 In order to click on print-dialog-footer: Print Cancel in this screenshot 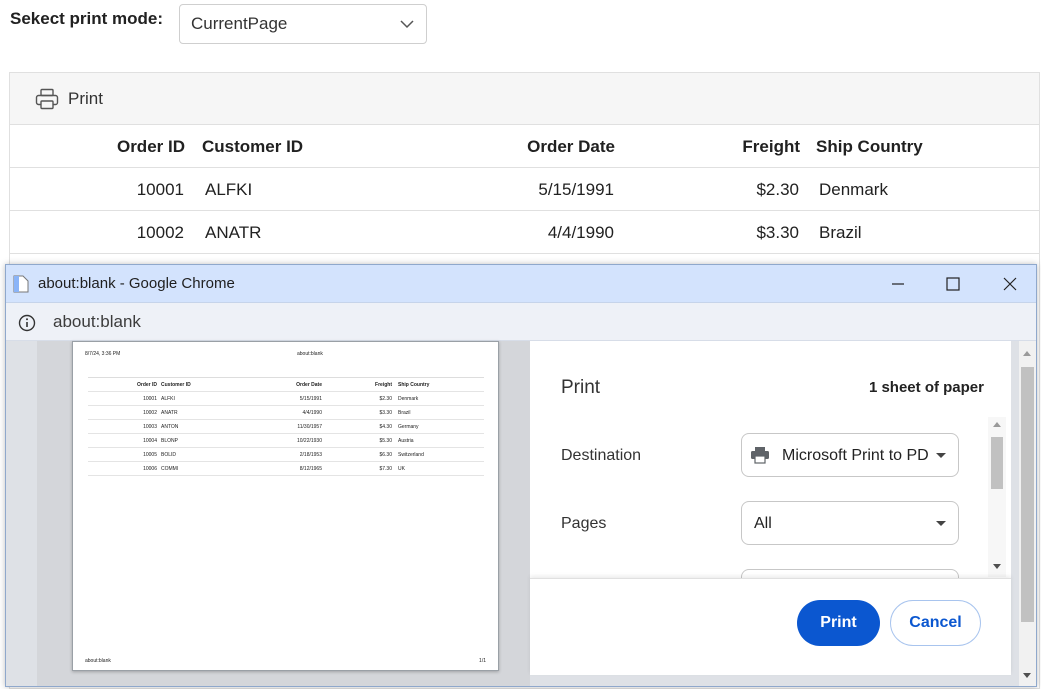, I will do `click(770, 626)`.